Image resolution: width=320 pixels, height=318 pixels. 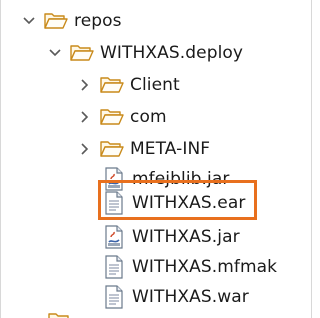 What do you see at coordinates (186, 237) in the screenshot?
I see `tree-item-label: WITHXAS.jar` at bounding box center [186, 237].